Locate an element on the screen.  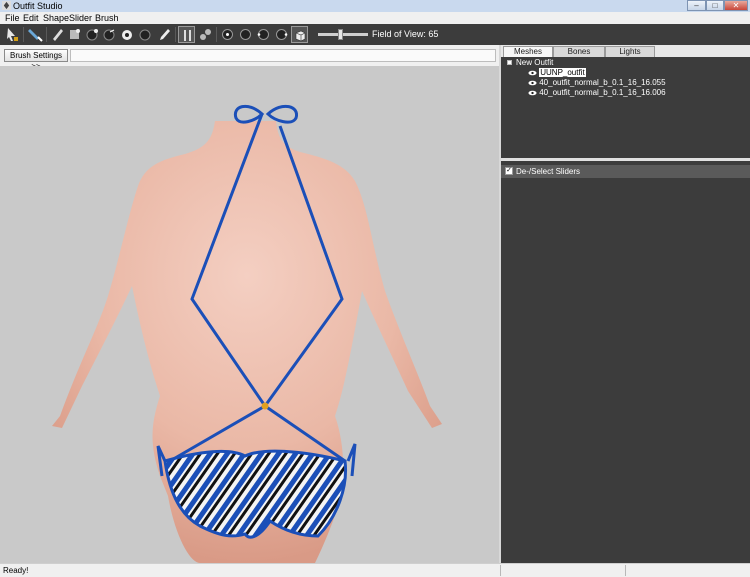
view-front-button is located at coordinates (227, 34).